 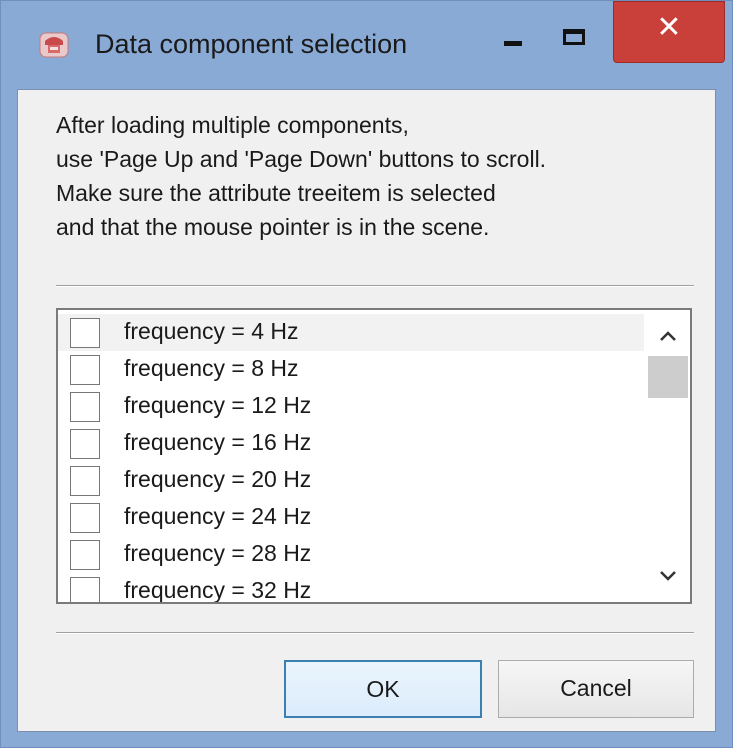 What do you see at coordinates (251, 44) in the screenshot?
I see `window-title: Data component selection` at bounding box center [251, 44].